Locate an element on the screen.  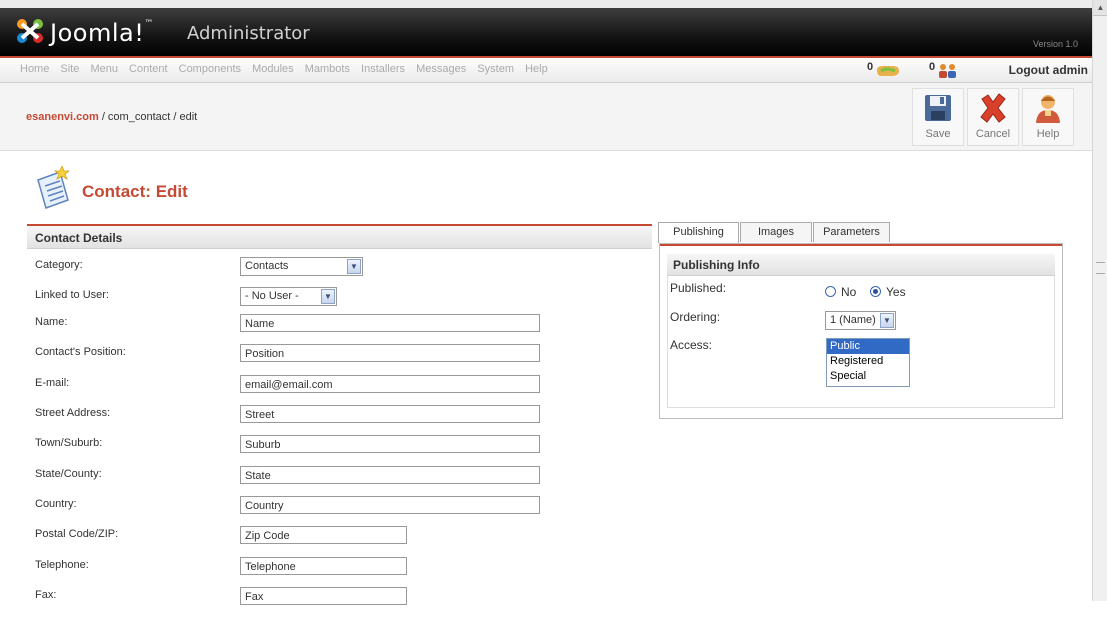
fax-row: Fax is located at coordinates (339, 602).